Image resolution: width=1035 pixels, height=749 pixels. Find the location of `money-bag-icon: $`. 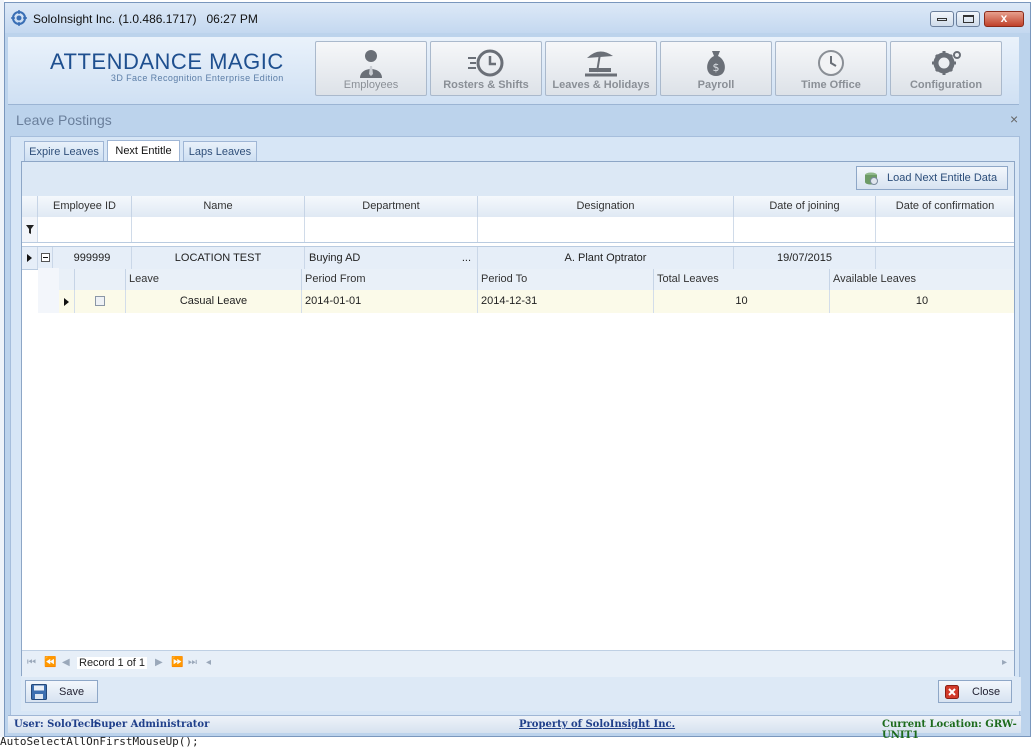

money-bag-icon: $ is located at coordinates (716, 63).